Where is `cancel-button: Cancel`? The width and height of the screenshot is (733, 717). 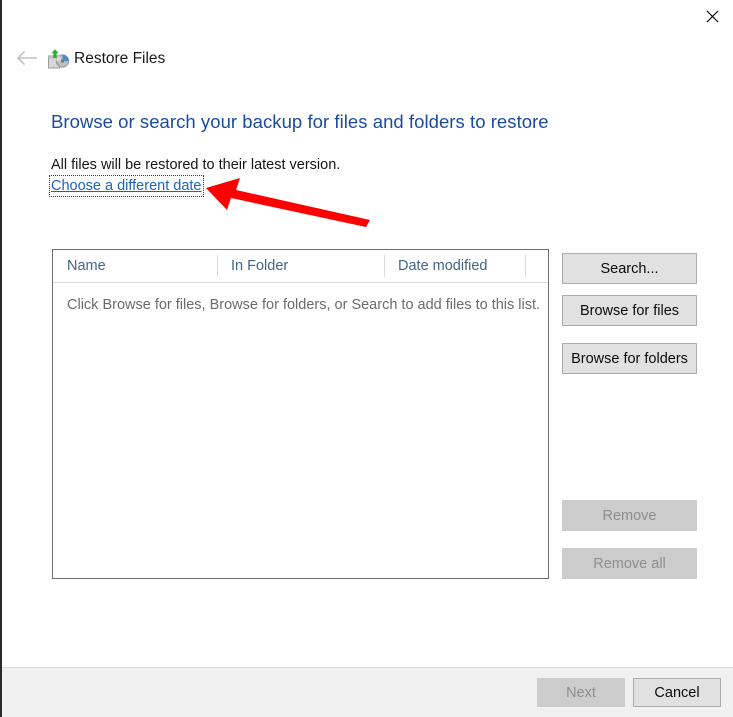 cancel-button: Cancel is located at coordinates (677, 692).